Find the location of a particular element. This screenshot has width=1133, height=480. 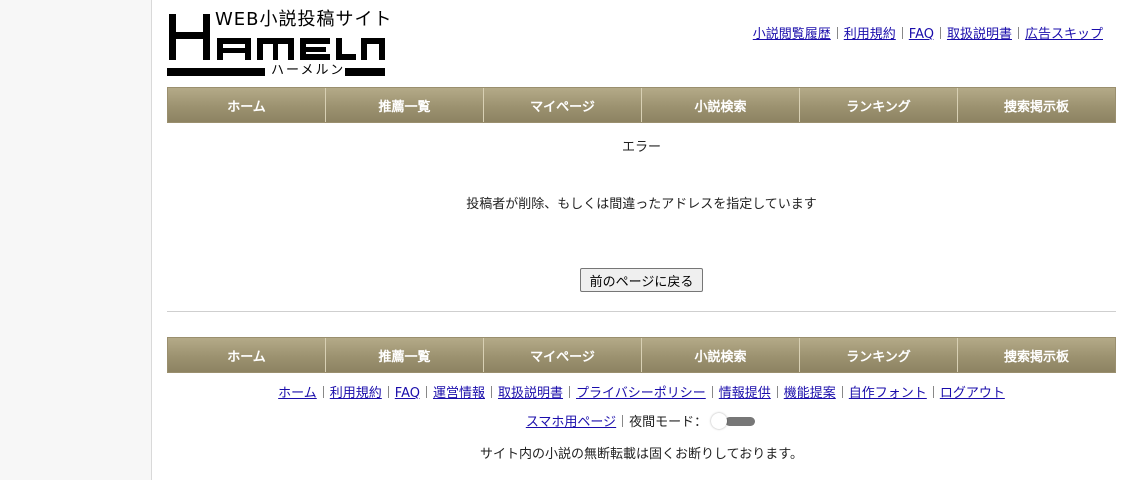

main-nav-bottom: ホーム 推薦一覧 マイページ 小説検索 ランキング 捜索掲示板 is located at coordinates (641, 355).